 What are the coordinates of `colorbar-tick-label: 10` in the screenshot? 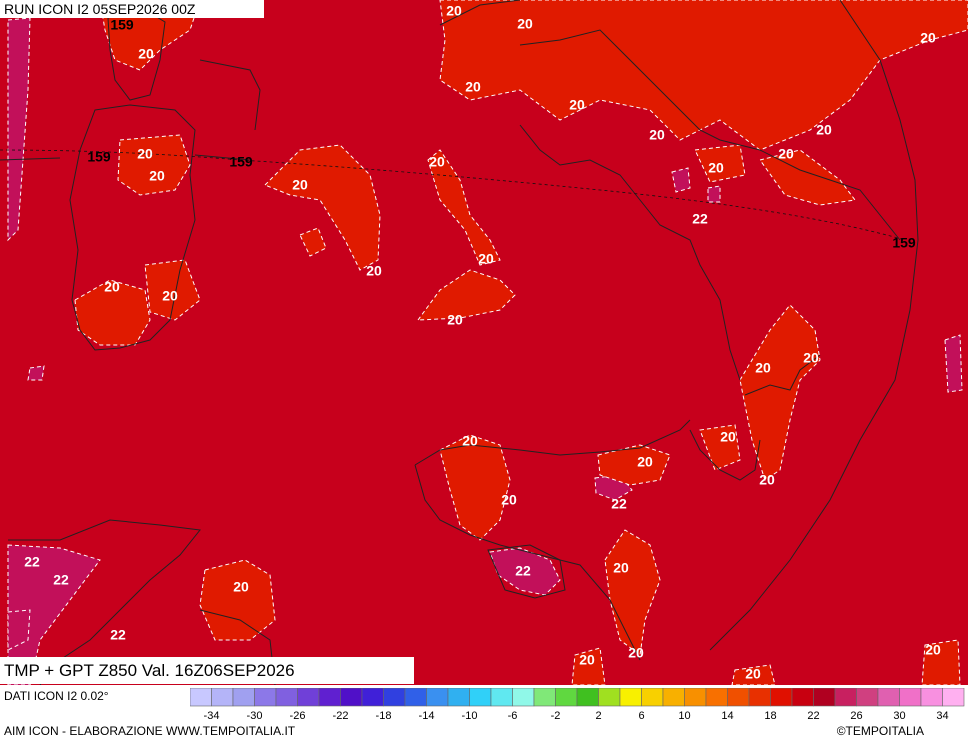 It's located at (684, 716).